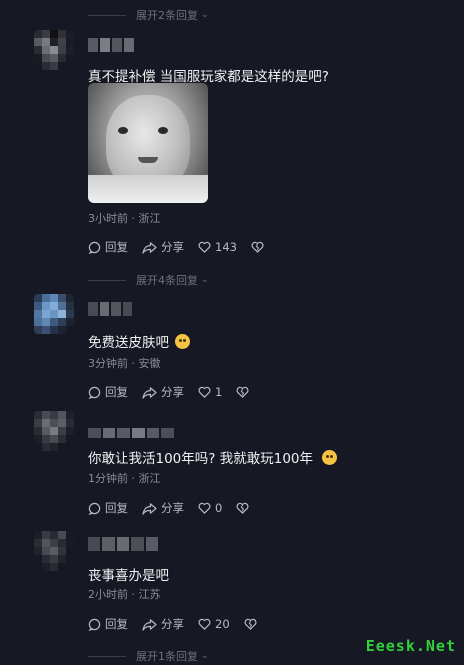 This screenshot has height=665, width=464. Describe the element at coordinates (128, 343) in the screenshot. I see `comment-text-content: 免费送皮肤吧` at that location.